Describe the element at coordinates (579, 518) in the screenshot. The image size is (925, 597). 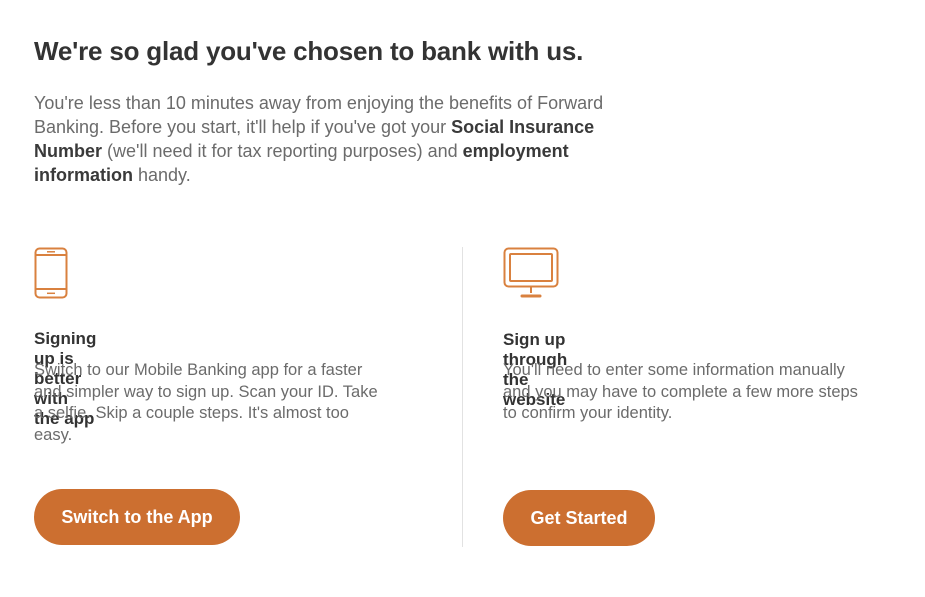
I see `get-started-button: Get Started` at that location.